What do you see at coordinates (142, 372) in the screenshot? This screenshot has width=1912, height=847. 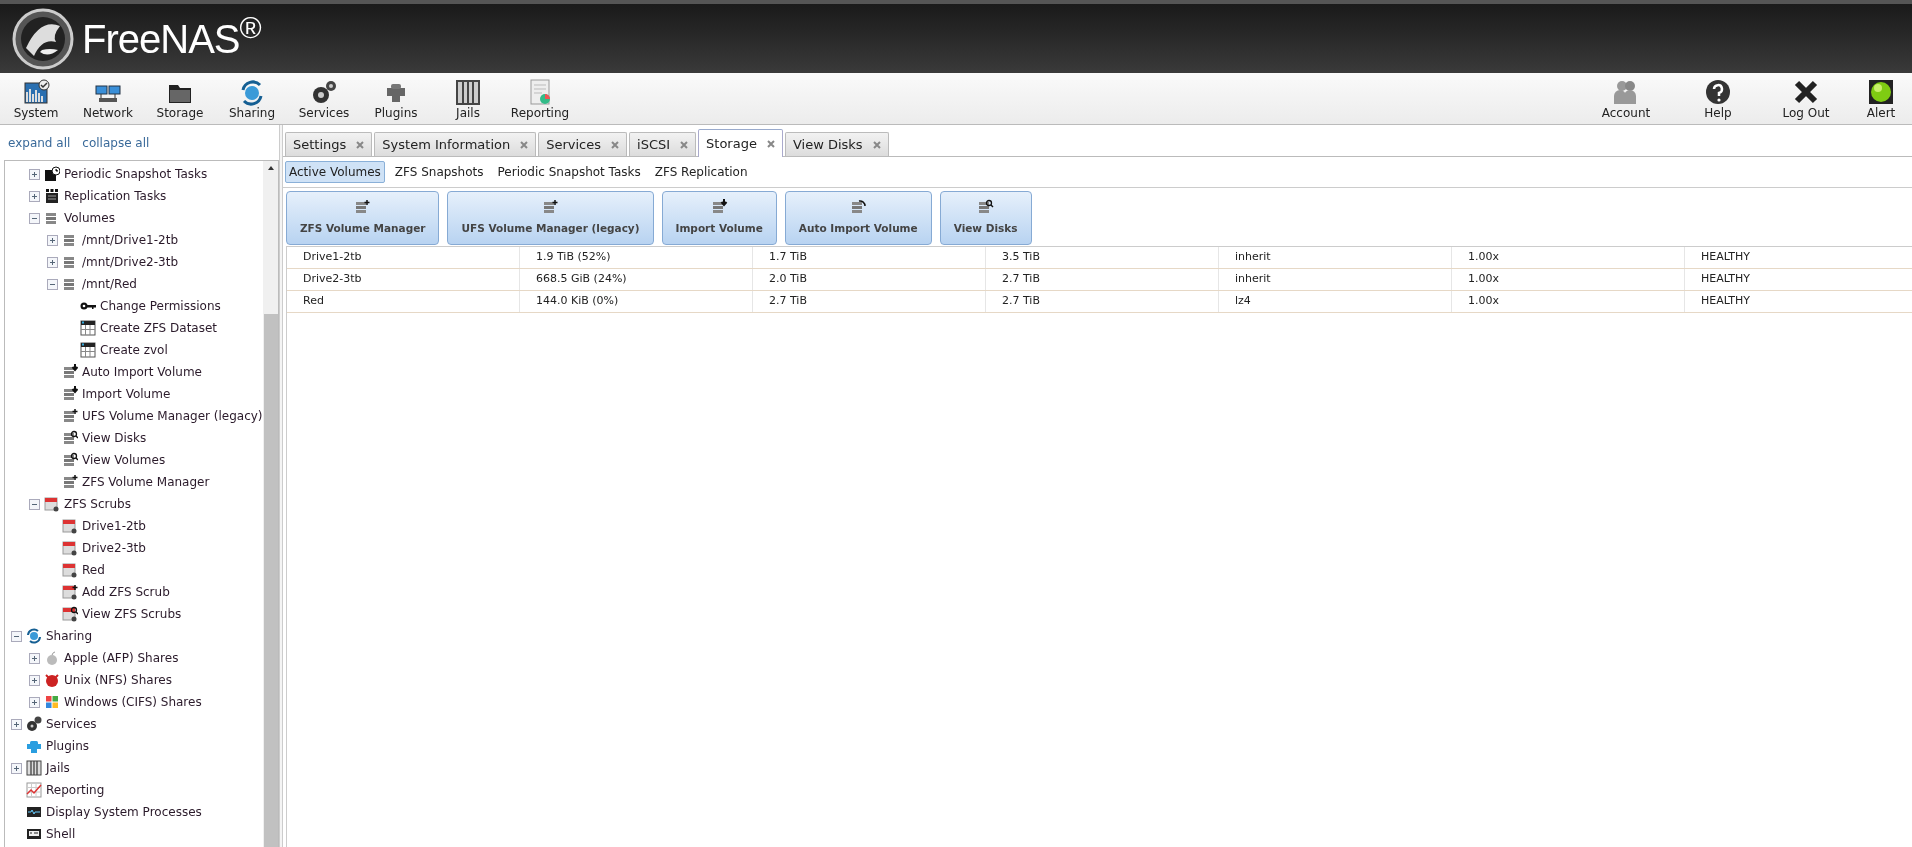 I see `tree-item: Auto Import Volume` at bounding box center [142, 372].